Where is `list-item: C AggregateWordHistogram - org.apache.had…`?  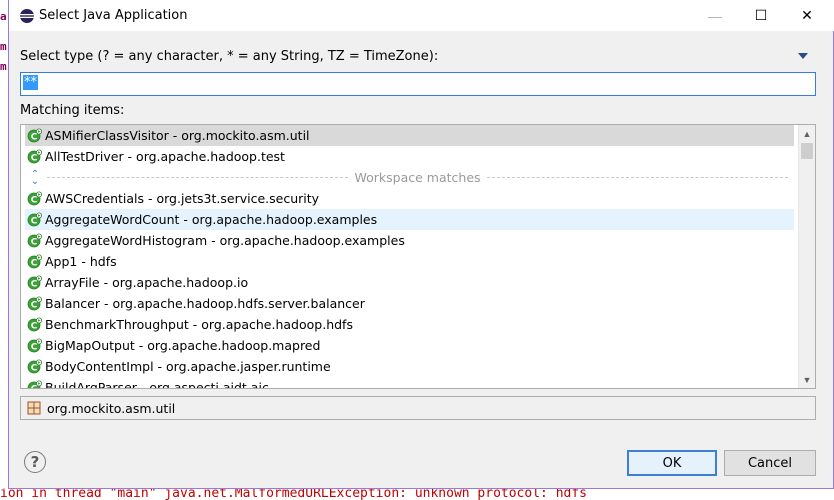
list-item: C AggregateWordHistogram - org.apache.had… is located at coordinates (409, 240).